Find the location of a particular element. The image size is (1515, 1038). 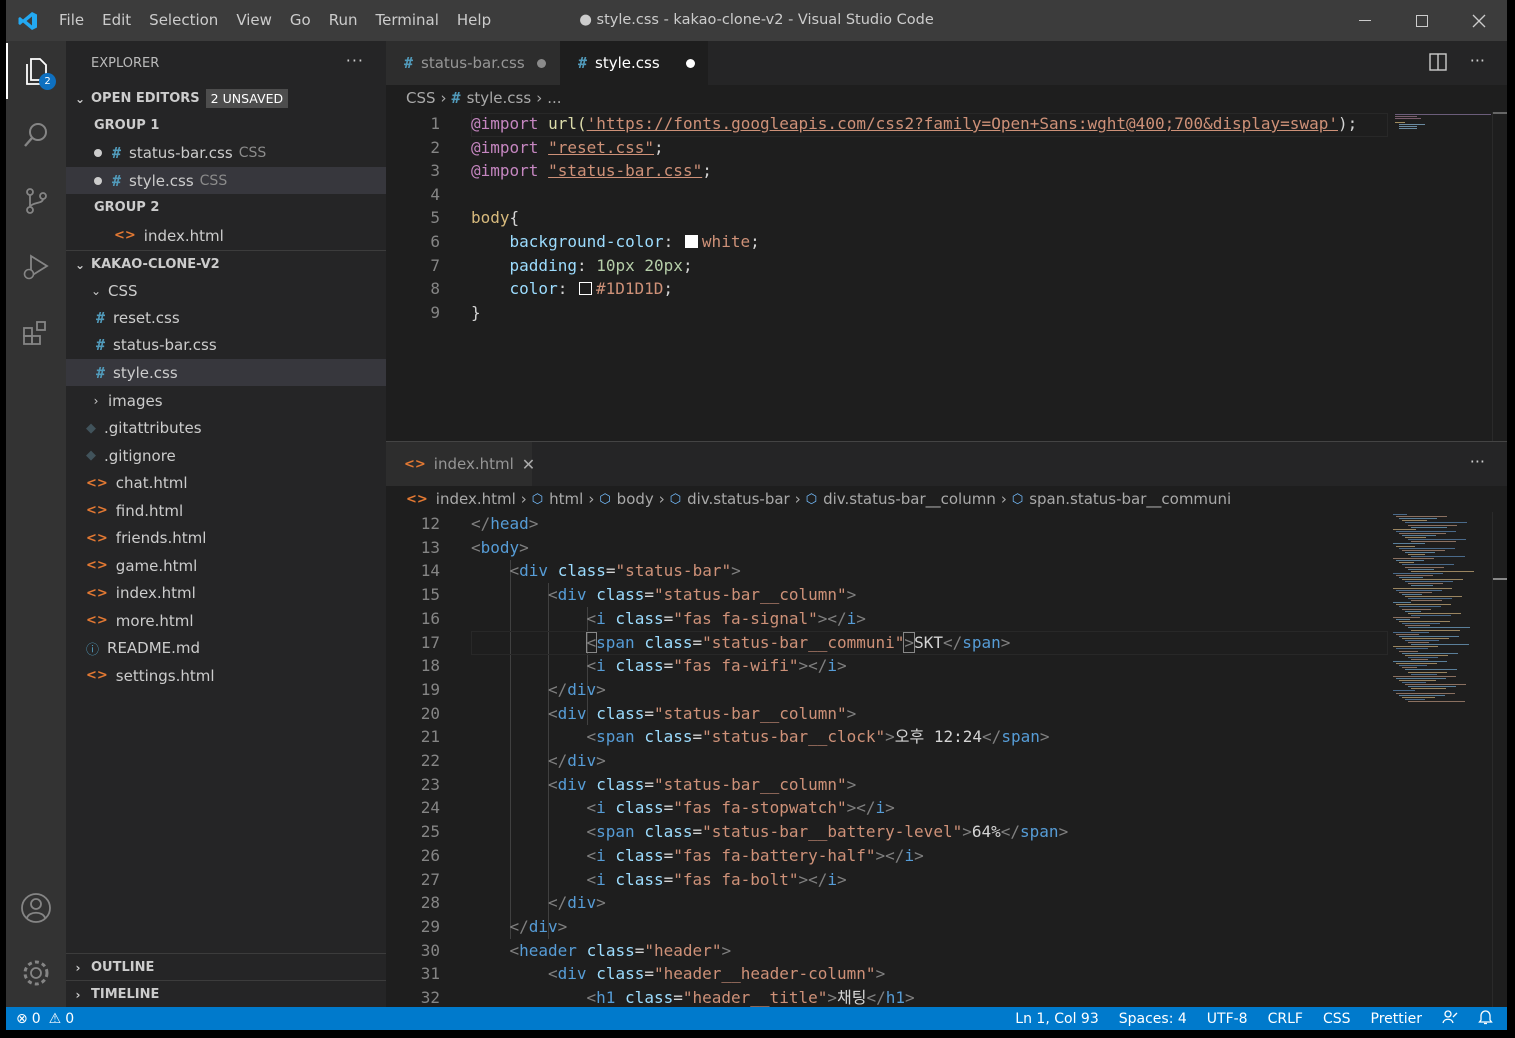

feedback-icon is located at coordinates (1450, 1019).